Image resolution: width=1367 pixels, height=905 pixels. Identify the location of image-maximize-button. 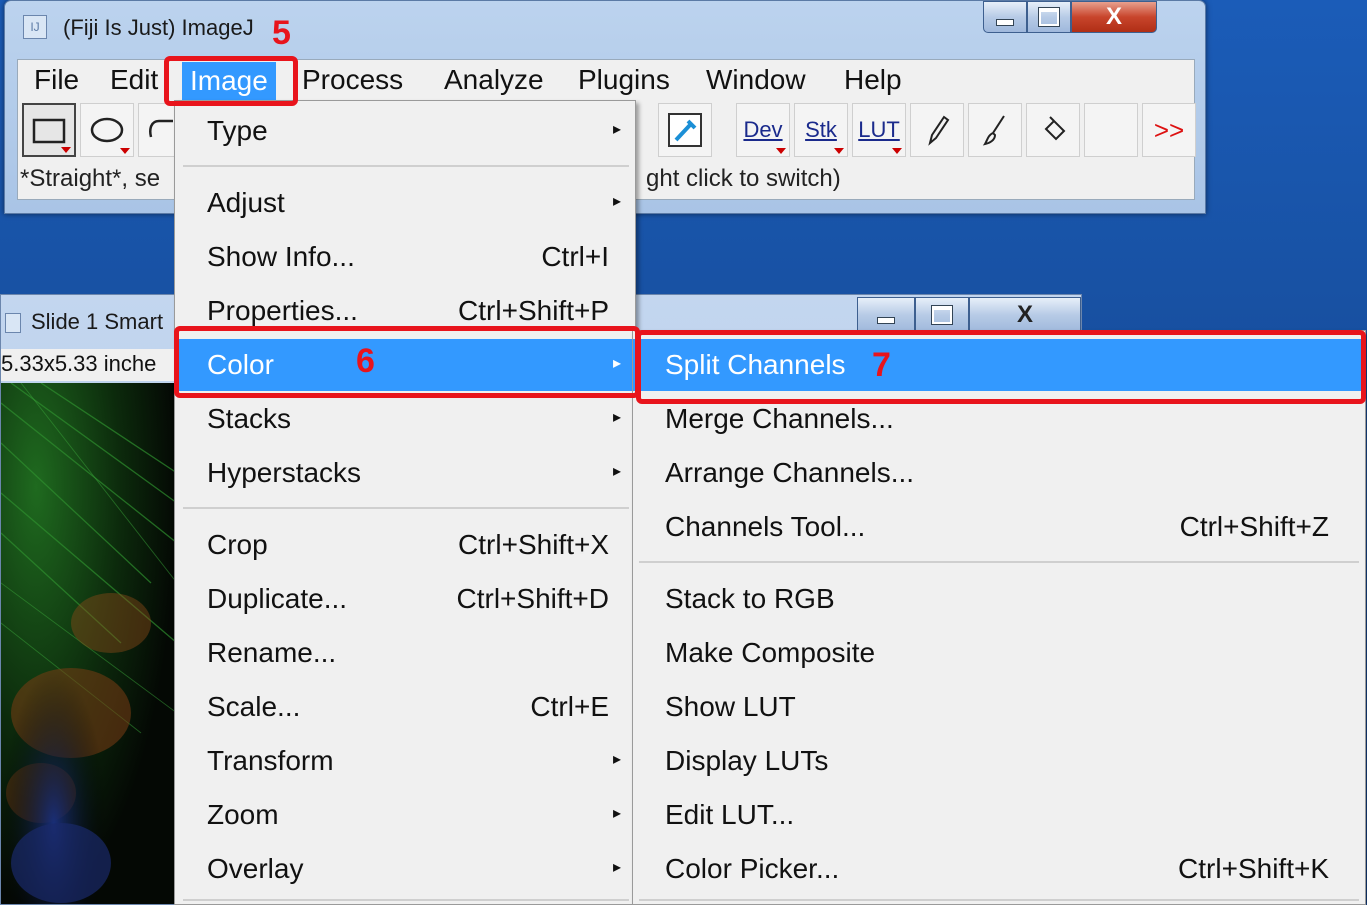
(942, 315).